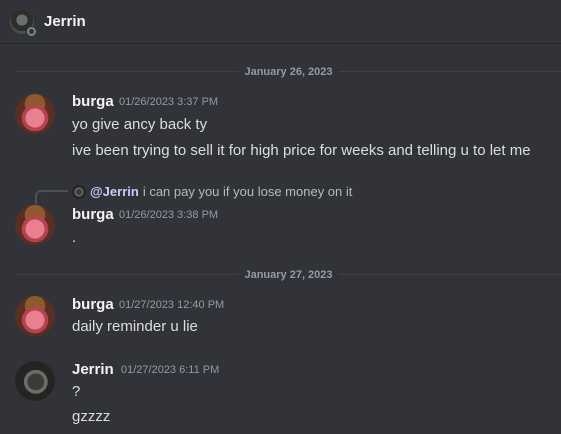 This screenshot has height=434, width=561. What do you see at coordinates (74, 237) in the screenshot?
I see `message-text: .` at bounding box center [74, 237].